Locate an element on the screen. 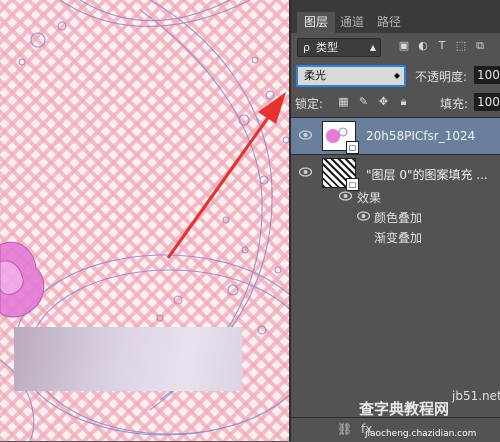 The image size is (500, 442). filter-kind-select: ρ 类型 ▲ is located at coordinates (339, 47).